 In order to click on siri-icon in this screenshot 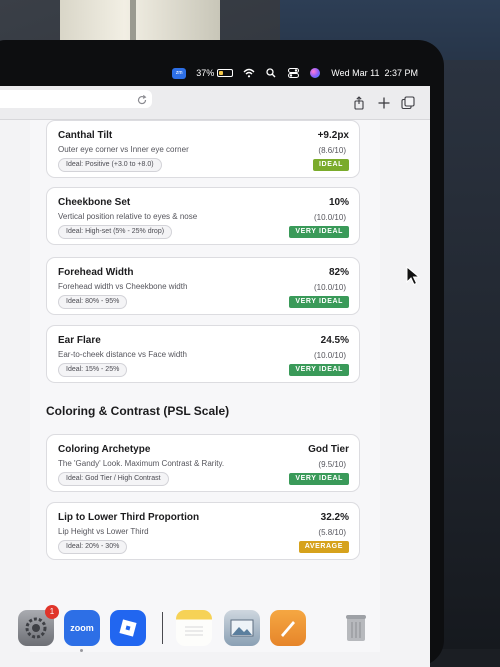, I will do `click(315, 73)`.